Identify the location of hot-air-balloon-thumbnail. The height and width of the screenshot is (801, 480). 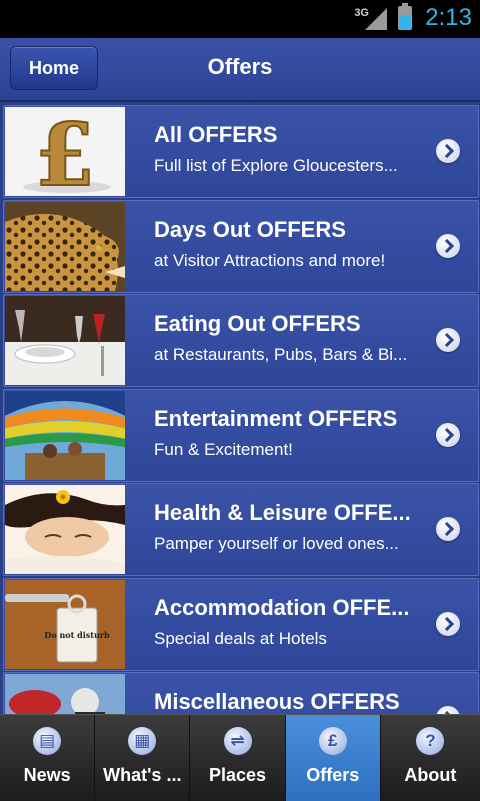
(65, 435).